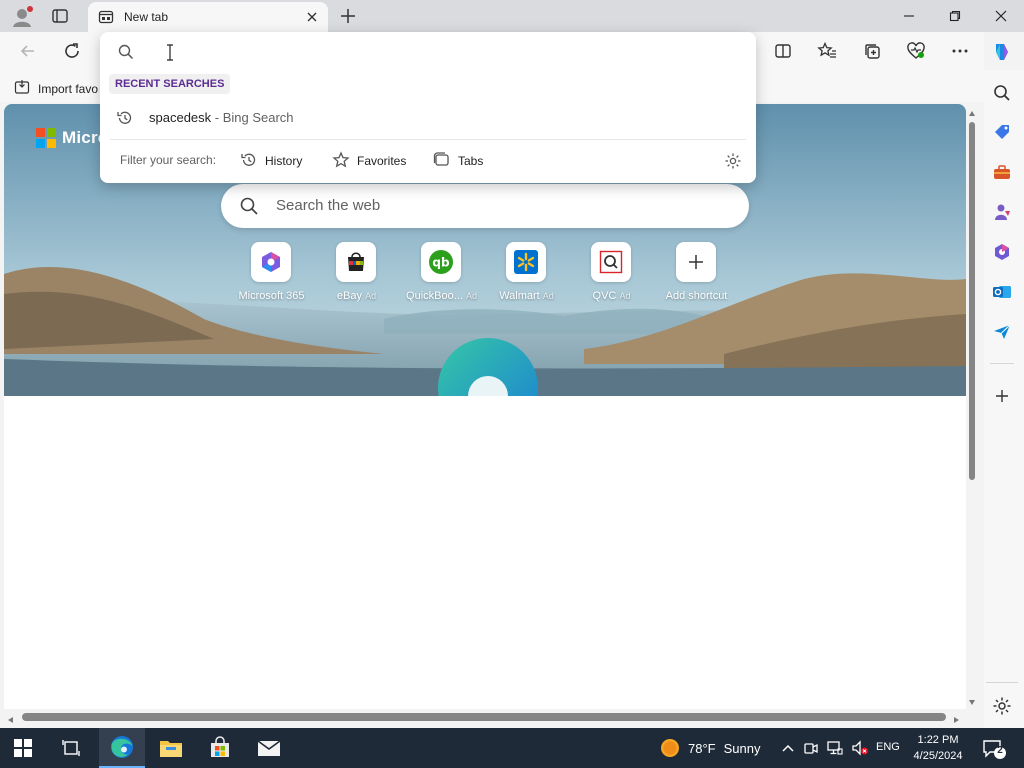 The width and height of the screenshot is (1024, 768). What do you see at coordinates (442, 161) in the screenshot?
I see `tabs-icon` at bounding box center [442, 161].